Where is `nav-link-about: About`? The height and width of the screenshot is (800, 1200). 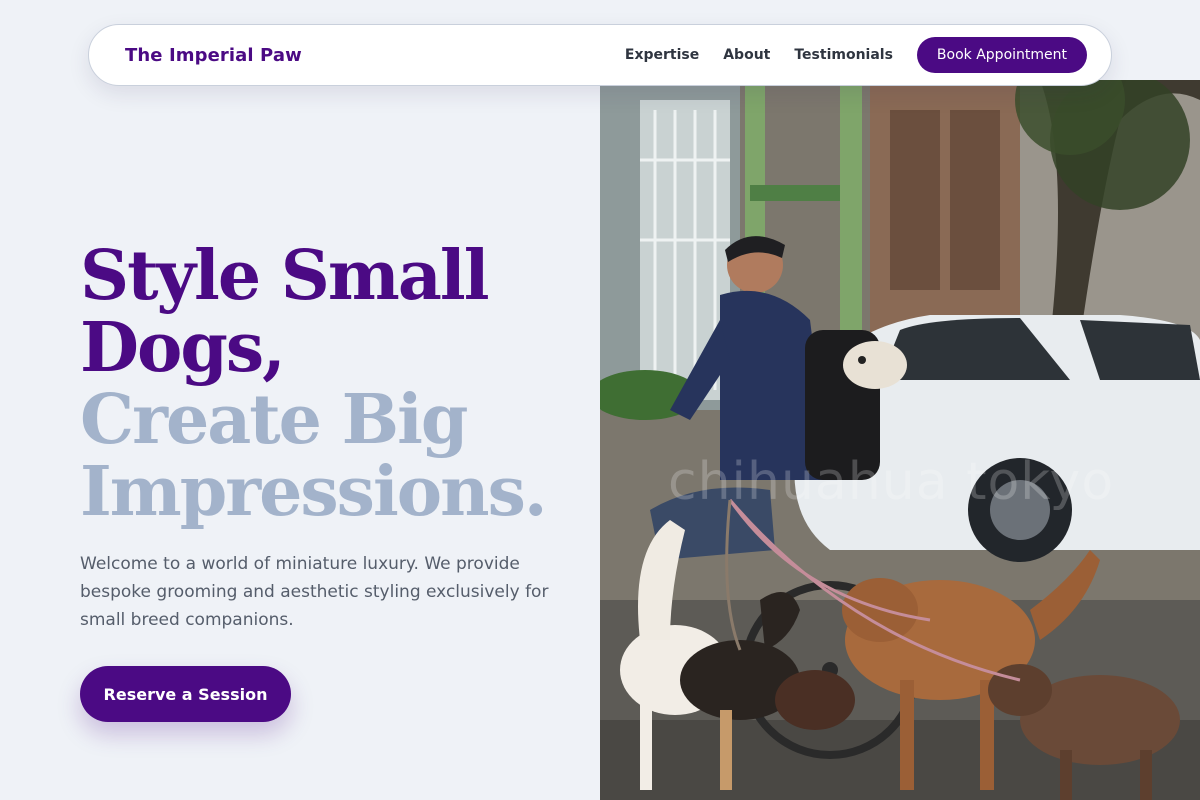
nav-link-about: About is located at coordinates (746, 55).